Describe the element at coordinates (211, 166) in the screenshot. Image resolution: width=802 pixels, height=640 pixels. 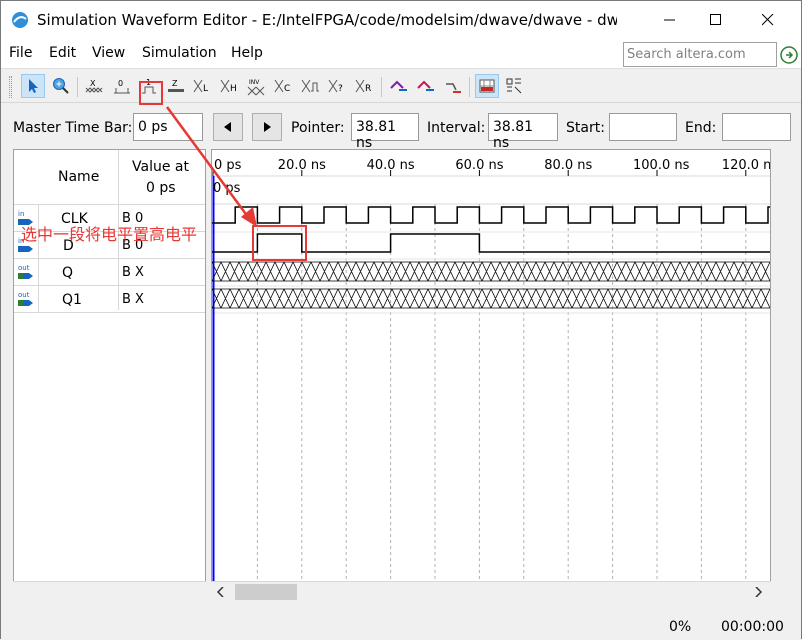
I see `annotation-arrow` at that location.